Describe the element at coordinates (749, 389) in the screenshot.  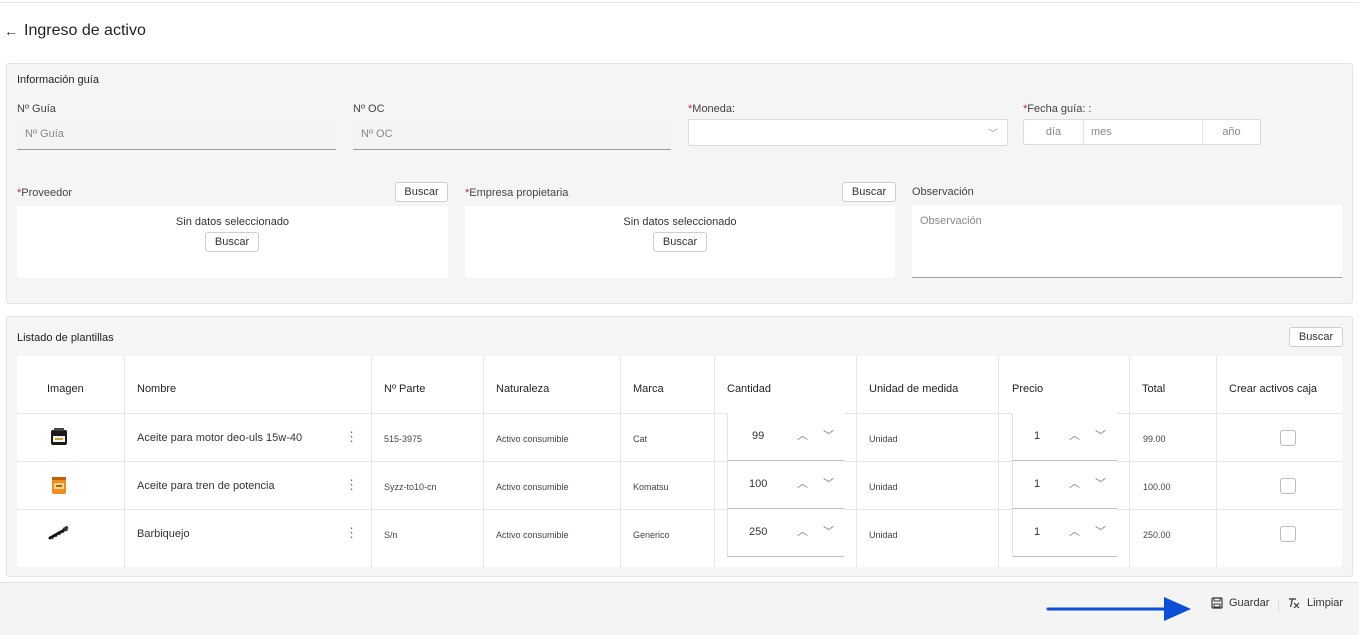
I see `header-cantidad: Cantidad` at that location.